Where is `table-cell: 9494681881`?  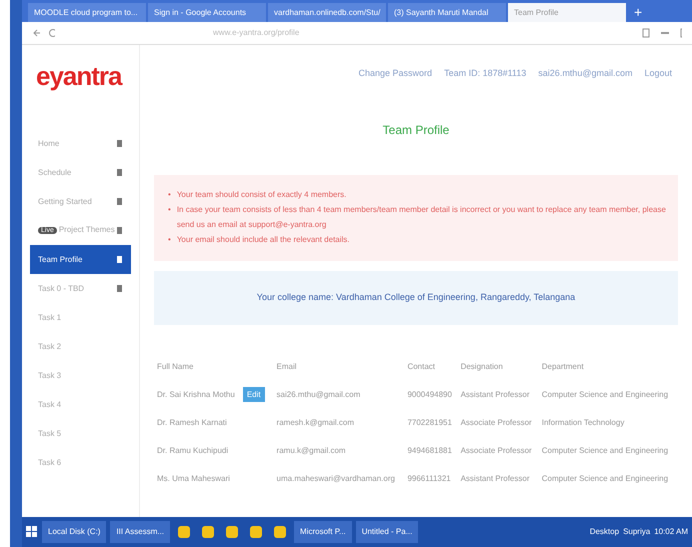 table-cell: 9494681881 is located at coordinates (429, 450).